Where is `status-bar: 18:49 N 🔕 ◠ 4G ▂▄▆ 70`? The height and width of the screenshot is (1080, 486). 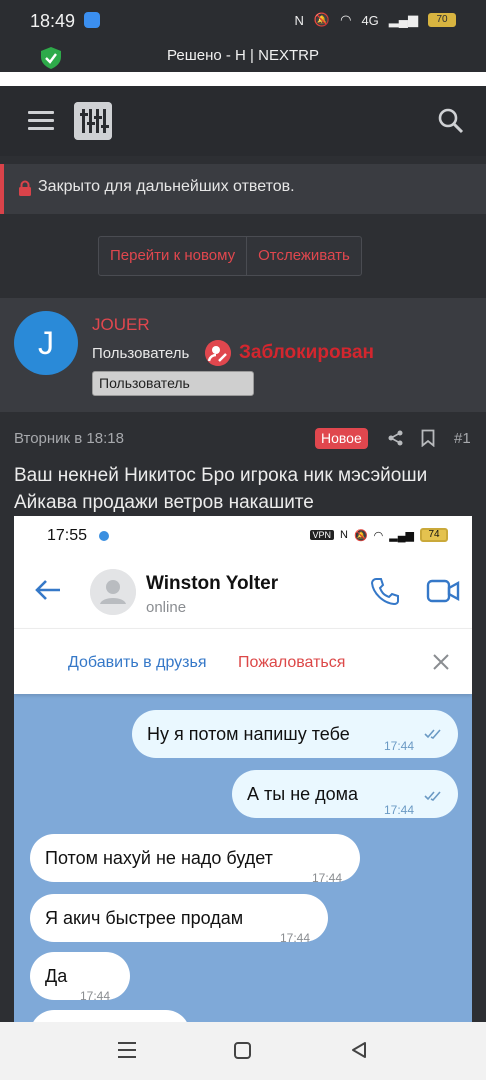 status-bar: 18:49 N 🔕 ◠ 4G ▂▄▆ 70 is located at coordinates (243, 20).